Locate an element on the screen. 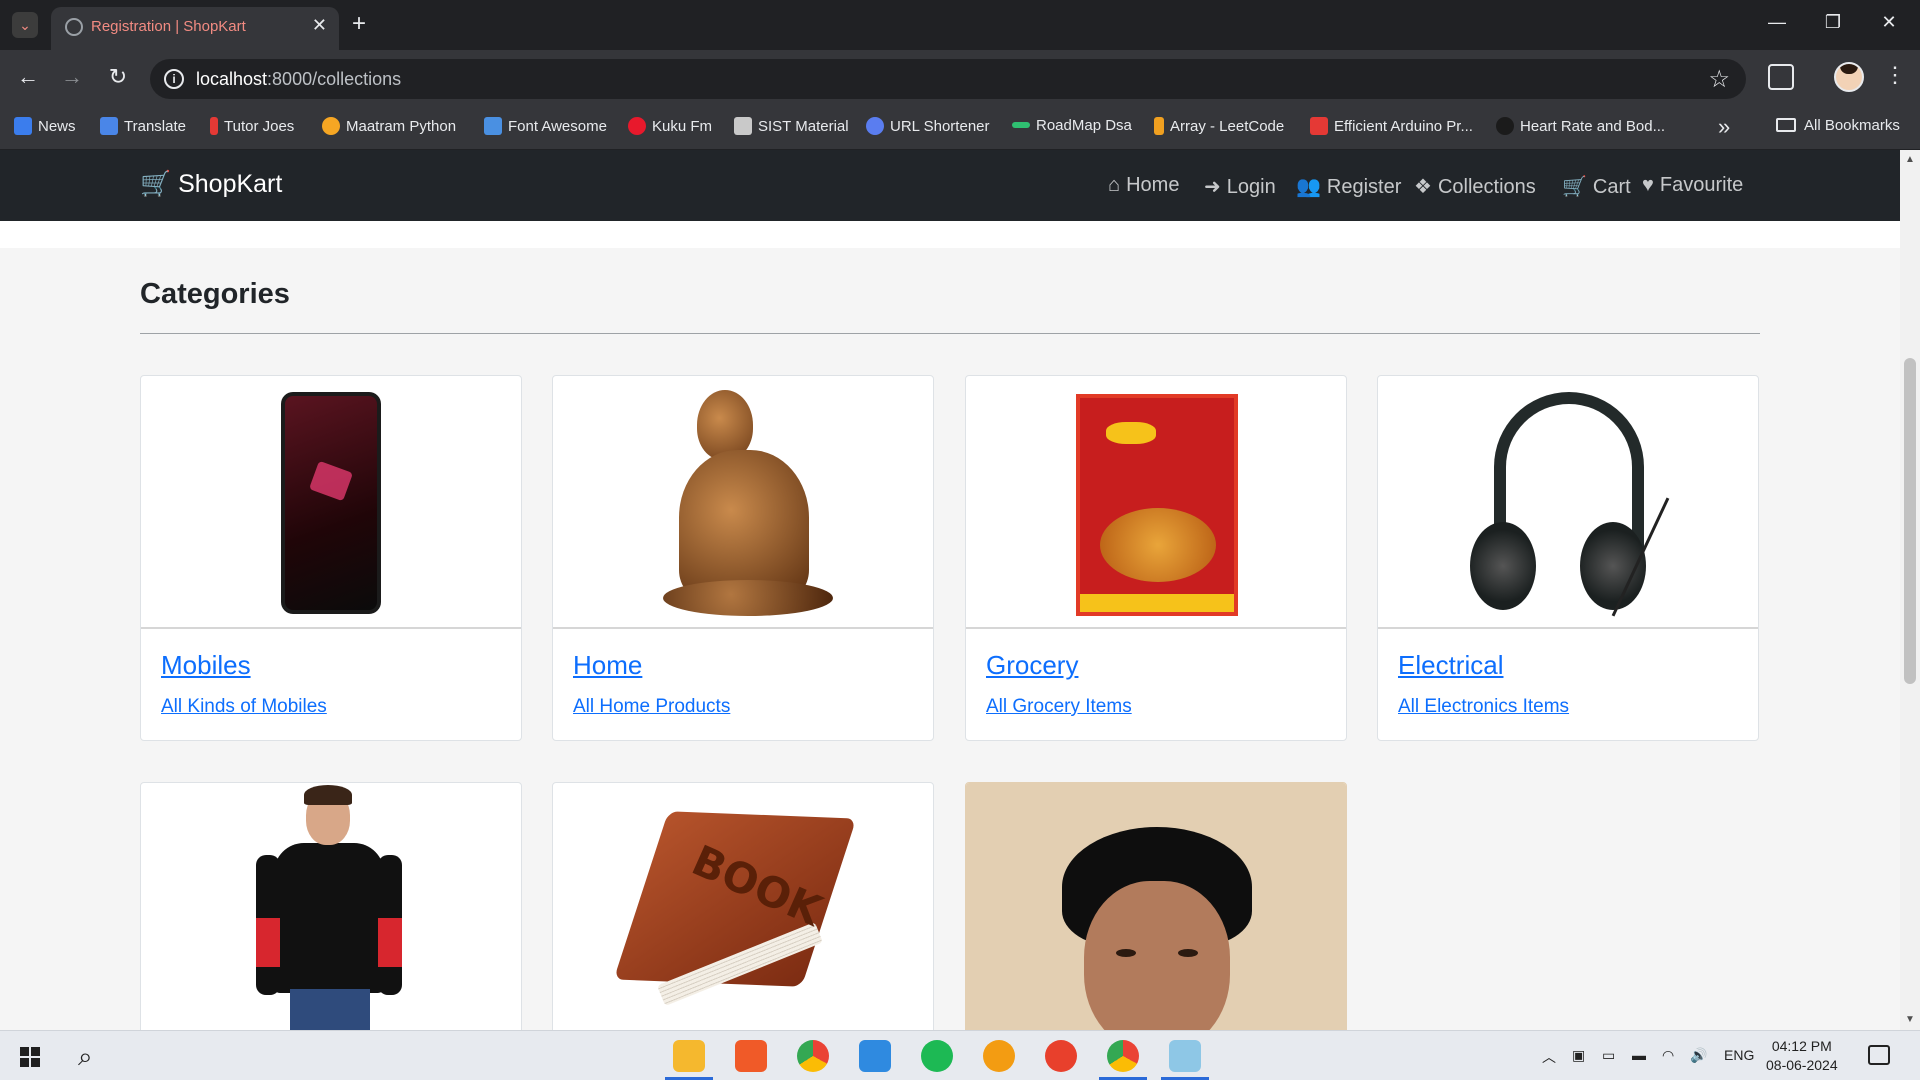 The height and width of the screenshot is (1080, 1920). category-subtitle: All Grocery Items is located at coordinates (1059, 707).